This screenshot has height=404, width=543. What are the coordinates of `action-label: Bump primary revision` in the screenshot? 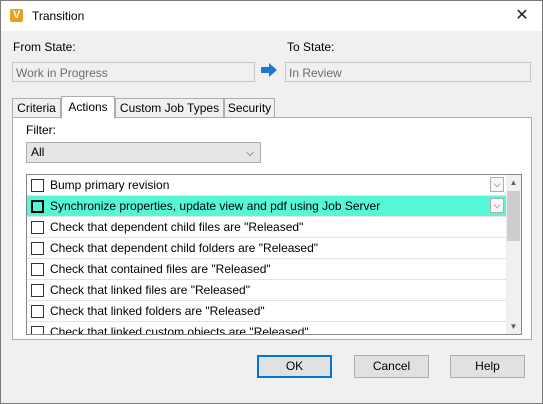 It's located at (110, 185).